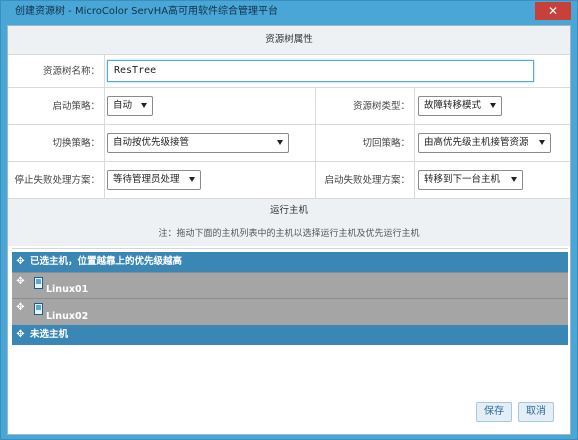 Image resolution: width=578 pixels, height=440 pixels. I want to click on unselected-hosts-label: 未选主机, so click(49, 334).